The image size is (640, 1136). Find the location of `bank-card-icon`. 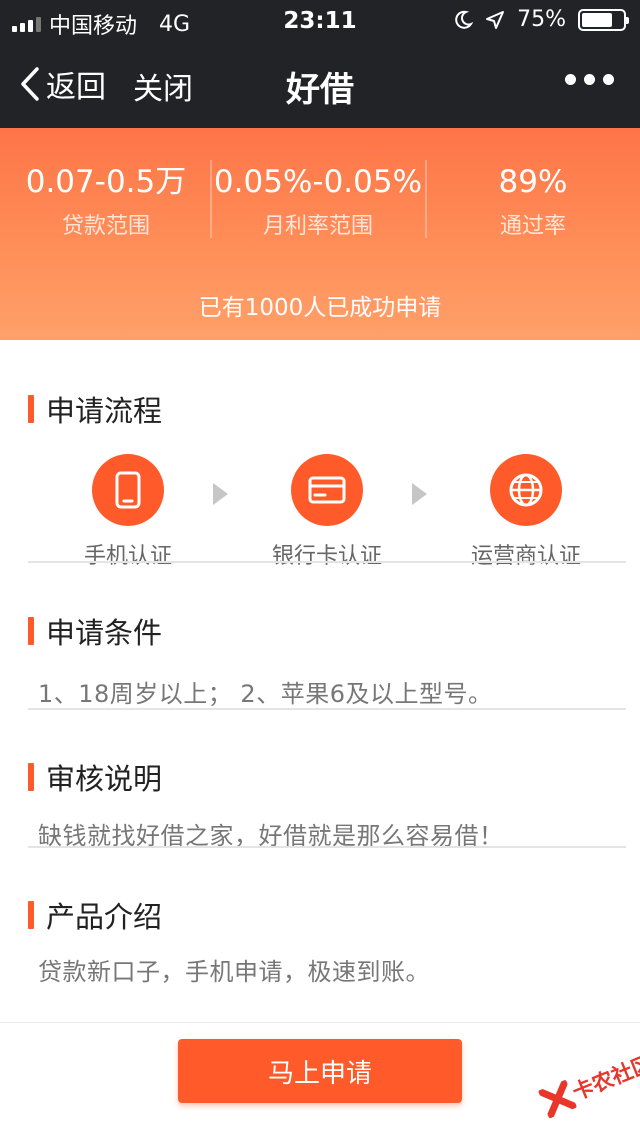

bank-card-icon is located at coordinates (327, 490).